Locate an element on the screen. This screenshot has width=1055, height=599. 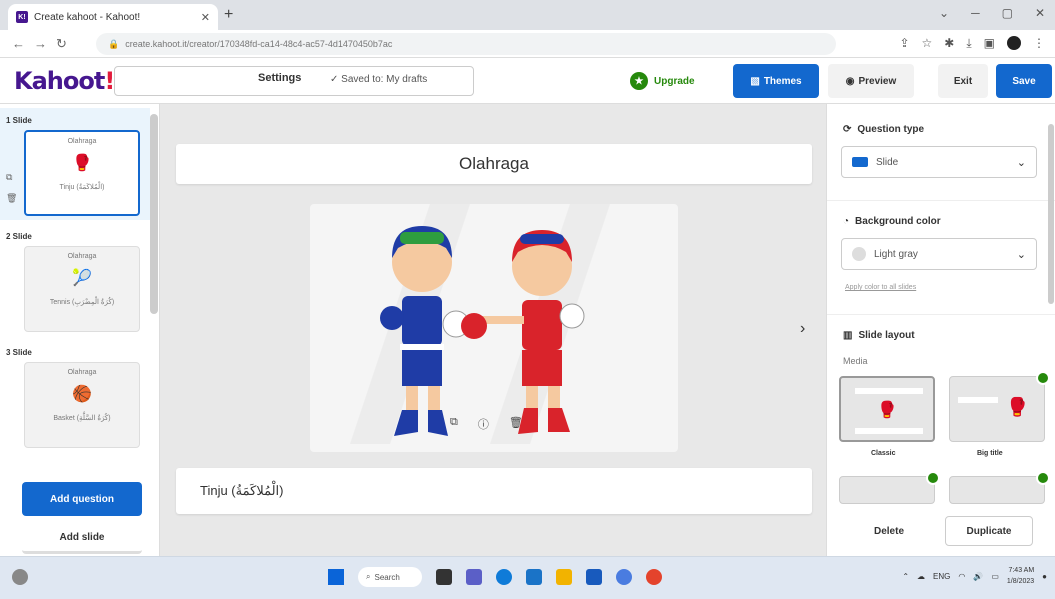
apply-color-all-link: Apply color to all slides is located at coordinates (880, 287).